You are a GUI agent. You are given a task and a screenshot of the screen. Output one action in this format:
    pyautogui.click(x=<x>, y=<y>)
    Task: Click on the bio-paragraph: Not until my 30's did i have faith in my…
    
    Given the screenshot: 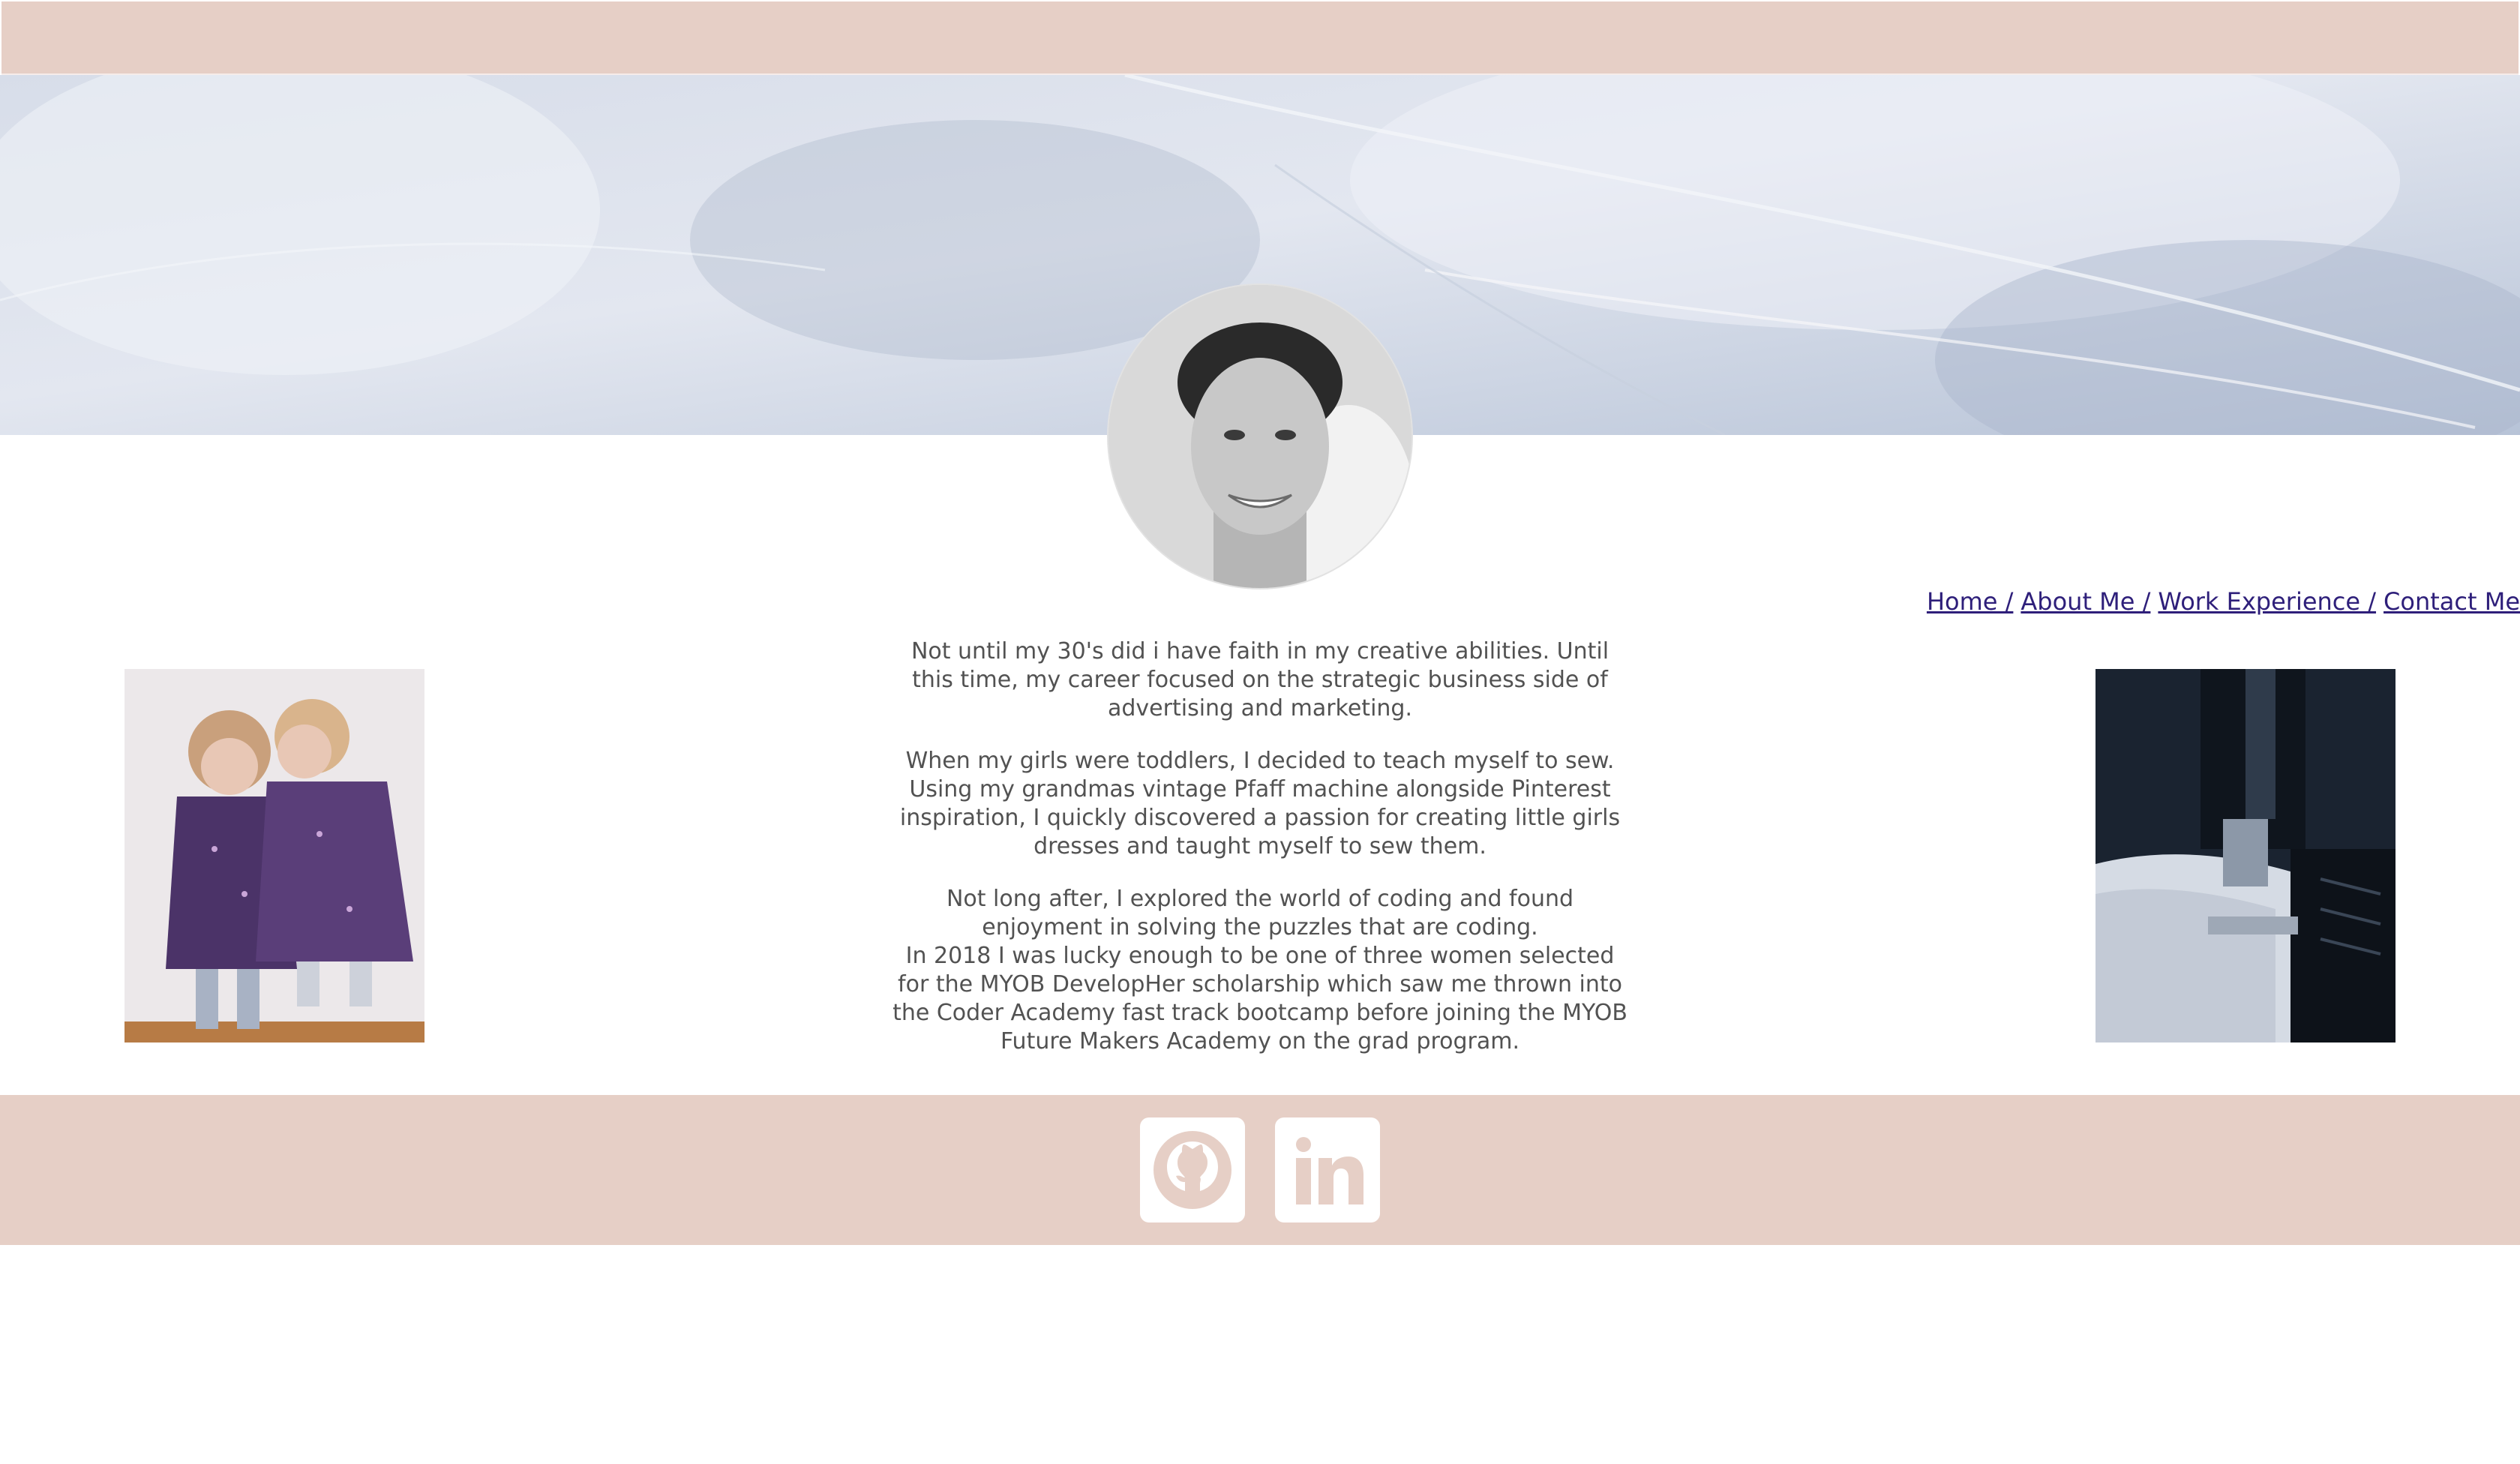 What is the action you would take?
    pyautogui.click(x=1260, y=680)
    